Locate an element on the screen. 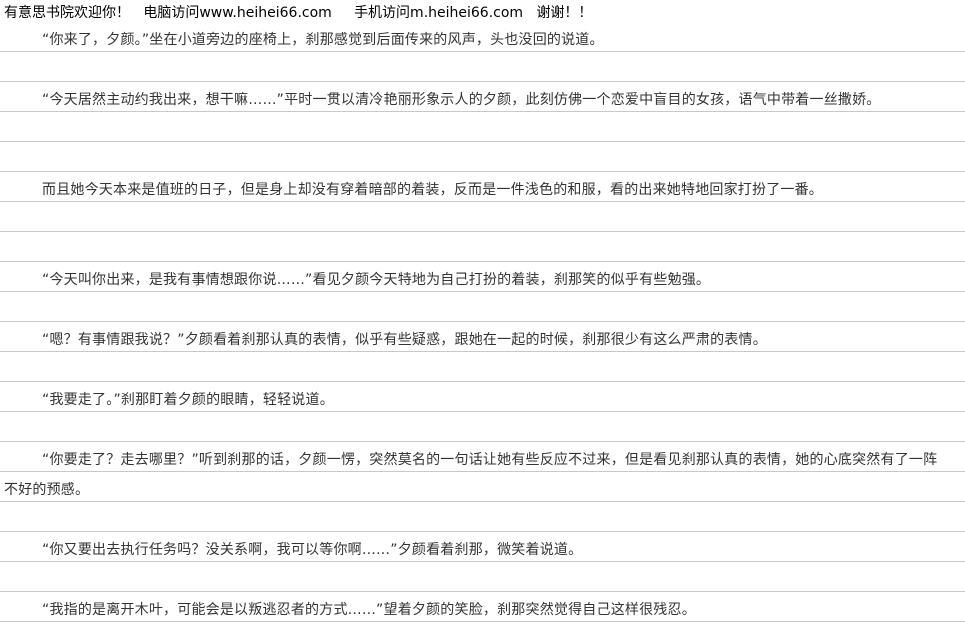 Image resolution: width=965 pixels, height=625 pixels. banner-mobile-link: 手机访问m.heihei66.com is located at coordinates (438, 13).